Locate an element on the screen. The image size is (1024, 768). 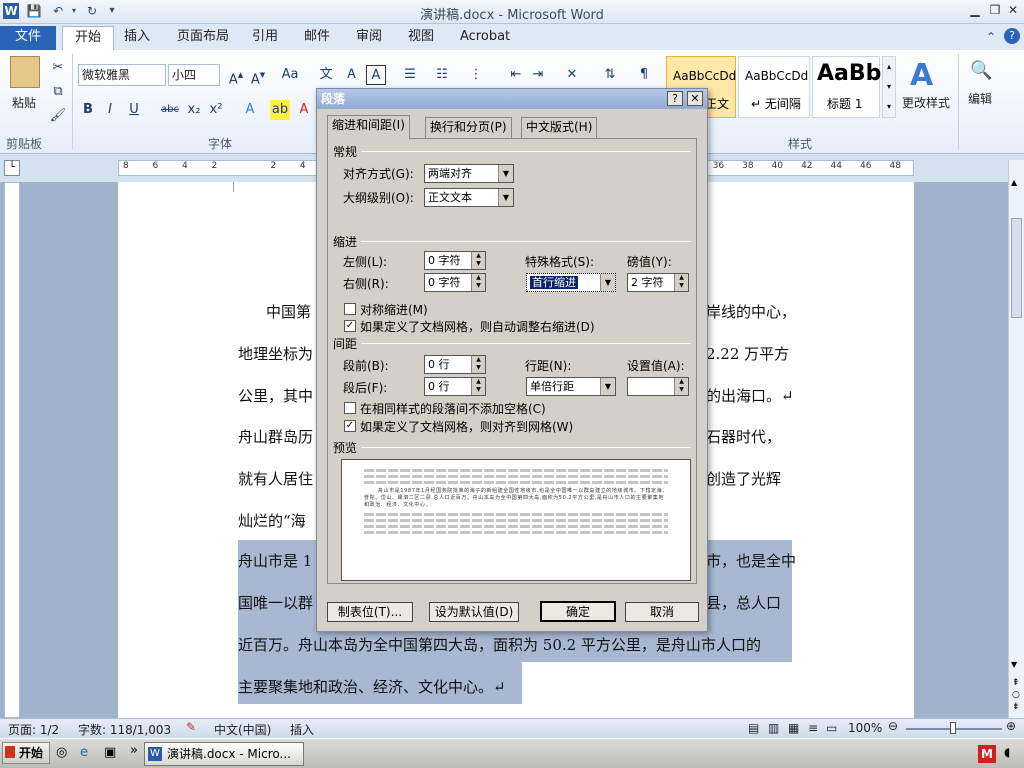
print-layout-icon: ▤ is located at coordinates (753, 728).